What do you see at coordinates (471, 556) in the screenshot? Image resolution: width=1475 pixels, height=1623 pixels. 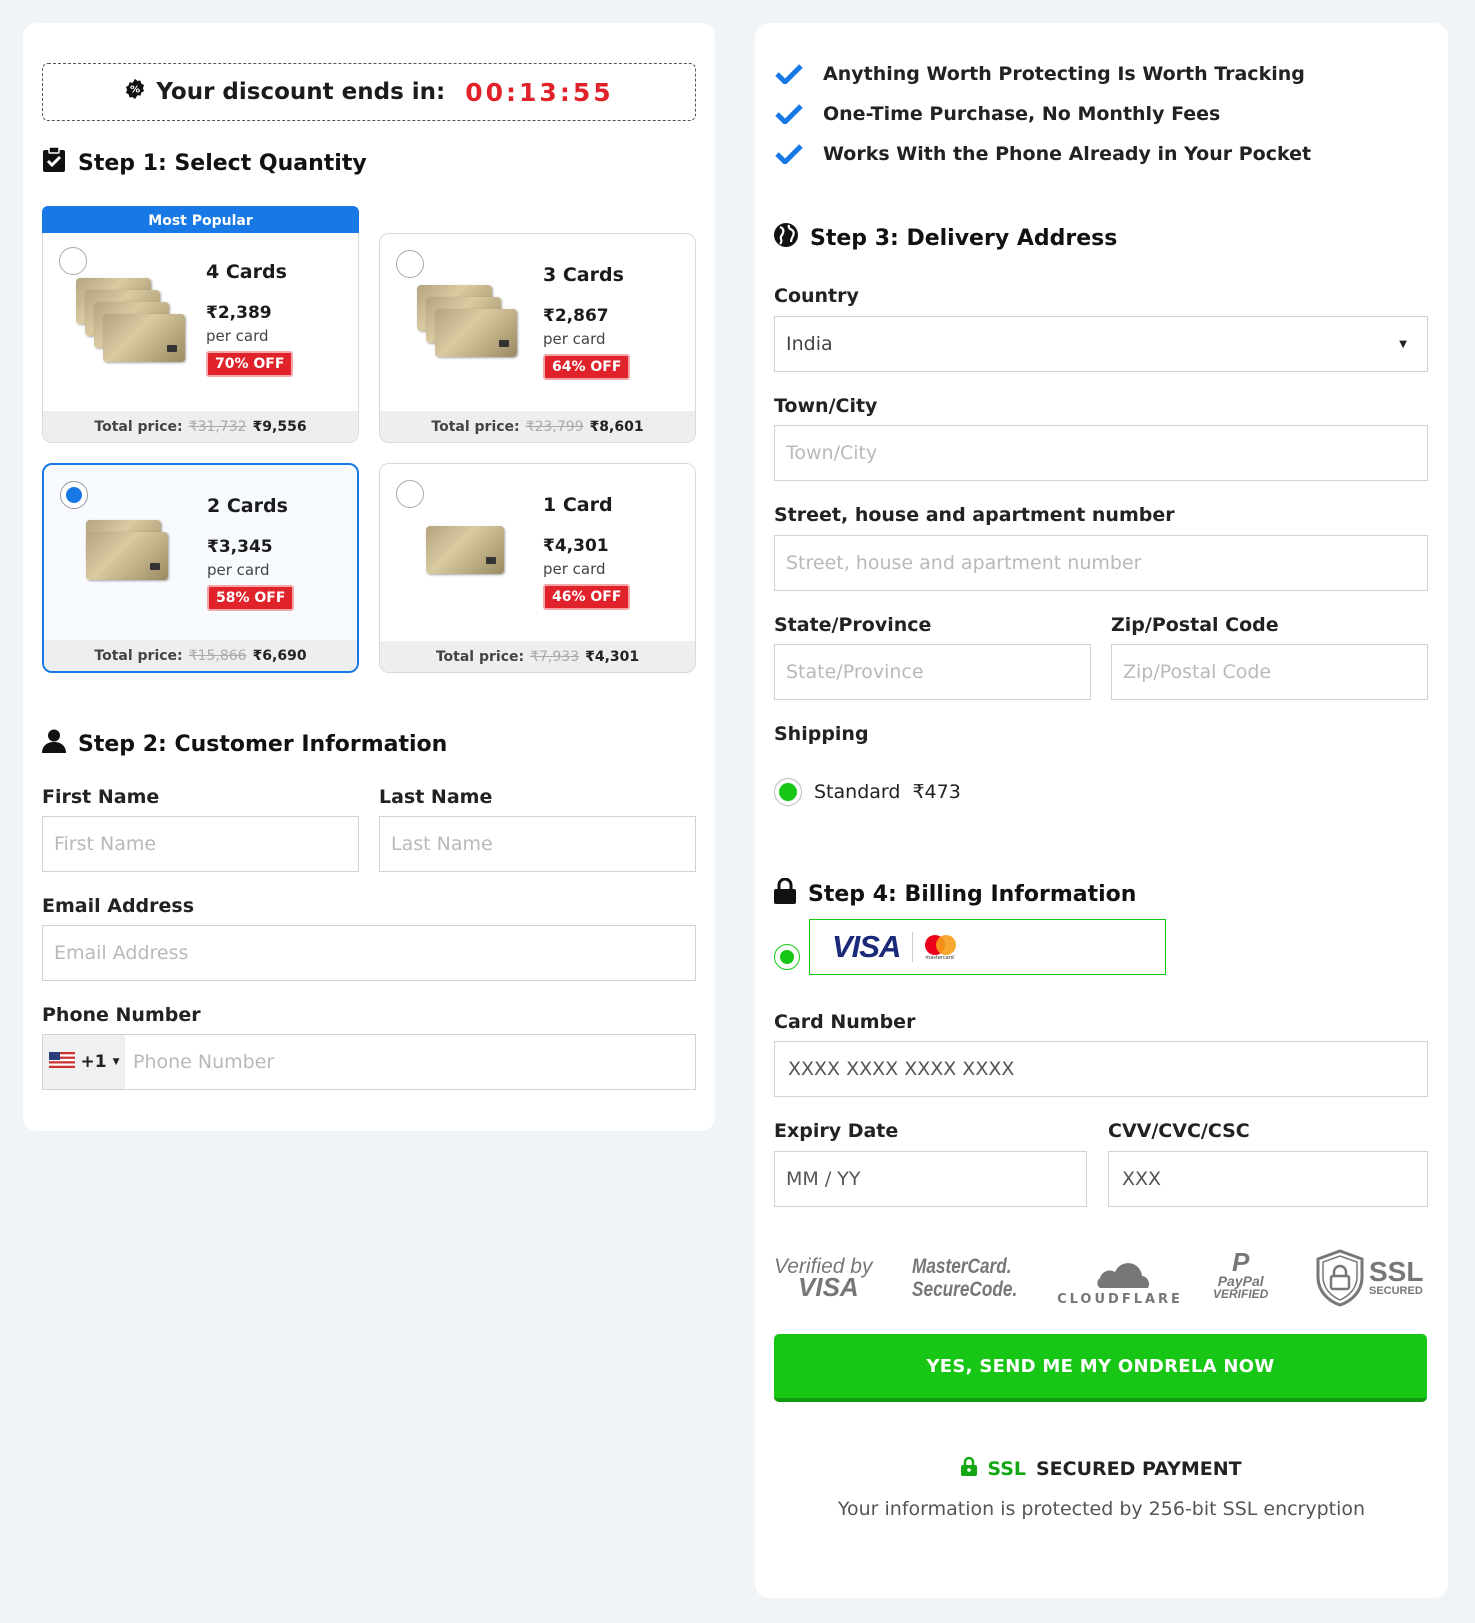 I see `card-image` at bounding box center [471, 556].